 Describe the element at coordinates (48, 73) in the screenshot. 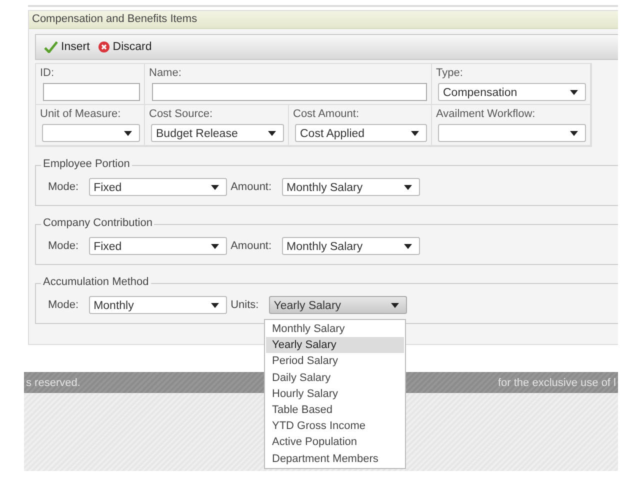

I see `field-label: ID:` at that location.